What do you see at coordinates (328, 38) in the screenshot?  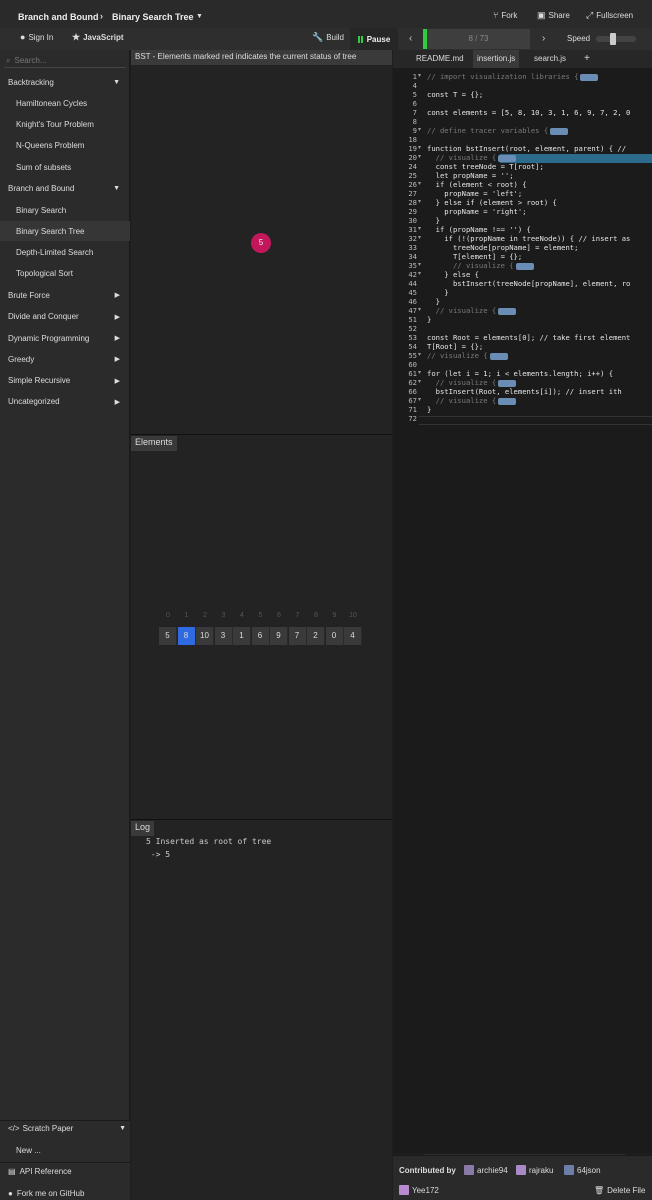 I see `build-button: 🔧 Build` at bounding box center [328, 38].